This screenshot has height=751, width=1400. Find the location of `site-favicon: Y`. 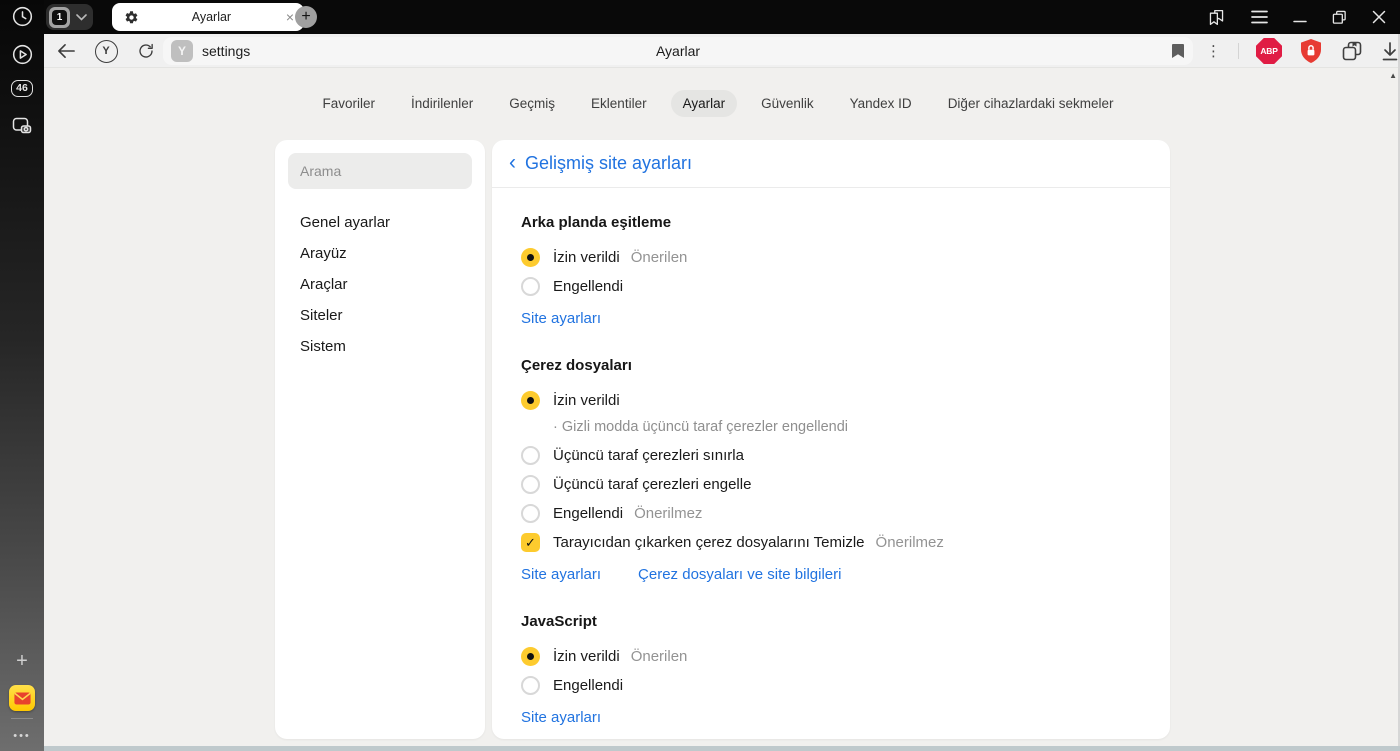

site-favicon: Y is located at coordinates (182, 51).